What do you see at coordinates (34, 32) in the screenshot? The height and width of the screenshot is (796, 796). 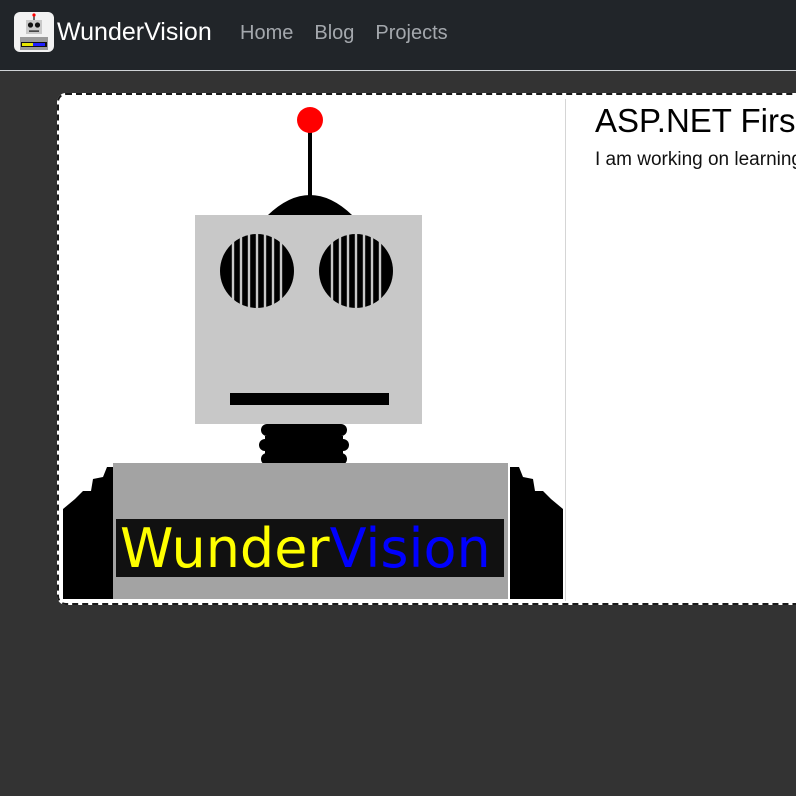 I see `robot-logo-icon` at bounding box center [34, 32].